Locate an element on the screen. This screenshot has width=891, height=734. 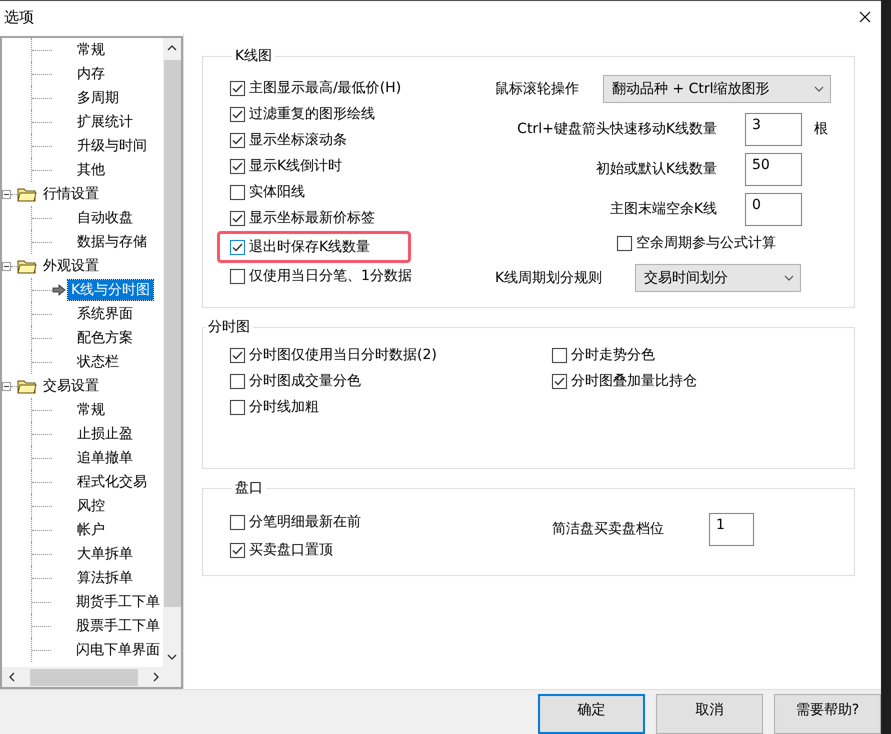
checkbox-label: 过滤重复的图形绘线 is located at coordinates (312, 114).